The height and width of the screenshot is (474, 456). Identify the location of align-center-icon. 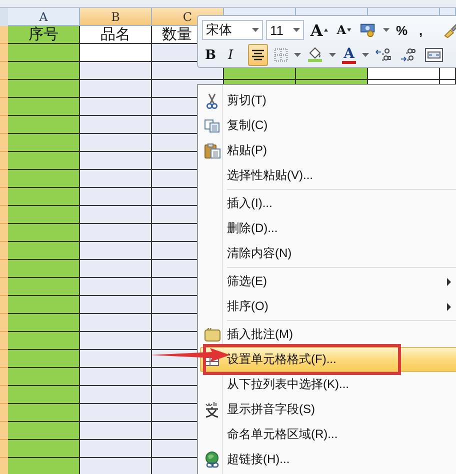
(258, 55).